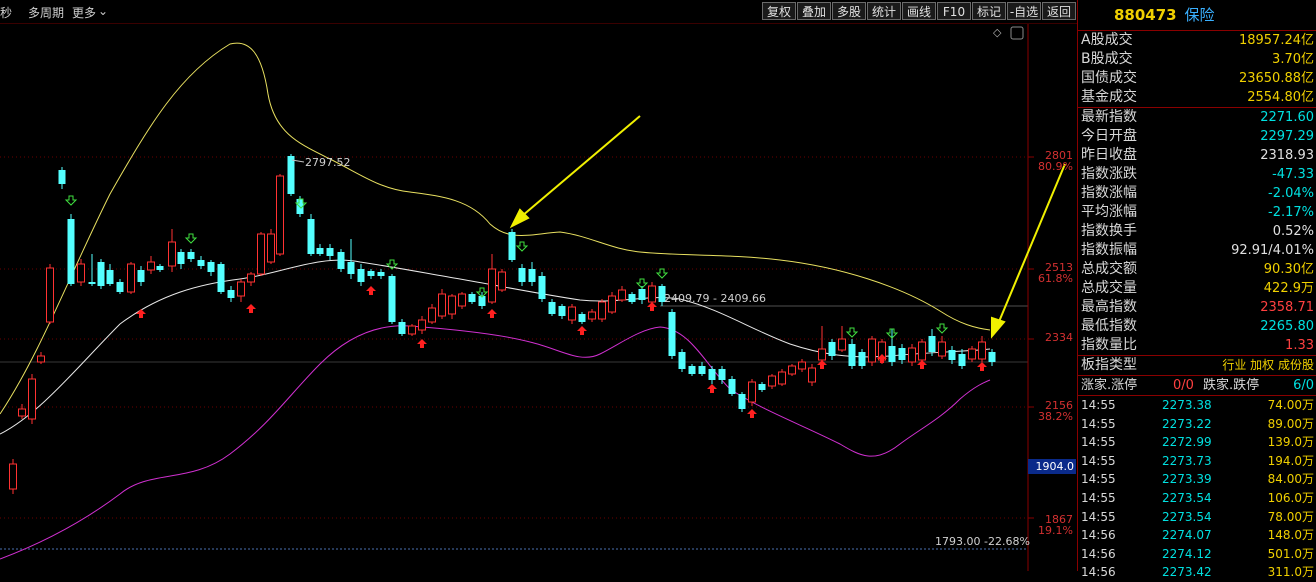 Image resolution: width=1316 pixels, height=582 pixels. I want to click on draw-line-button: 画线, so click(919, 11).